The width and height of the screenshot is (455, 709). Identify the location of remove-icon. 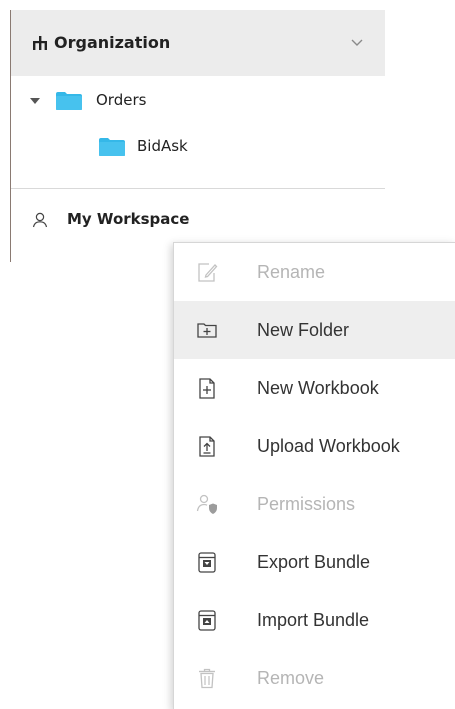
(207, 678).